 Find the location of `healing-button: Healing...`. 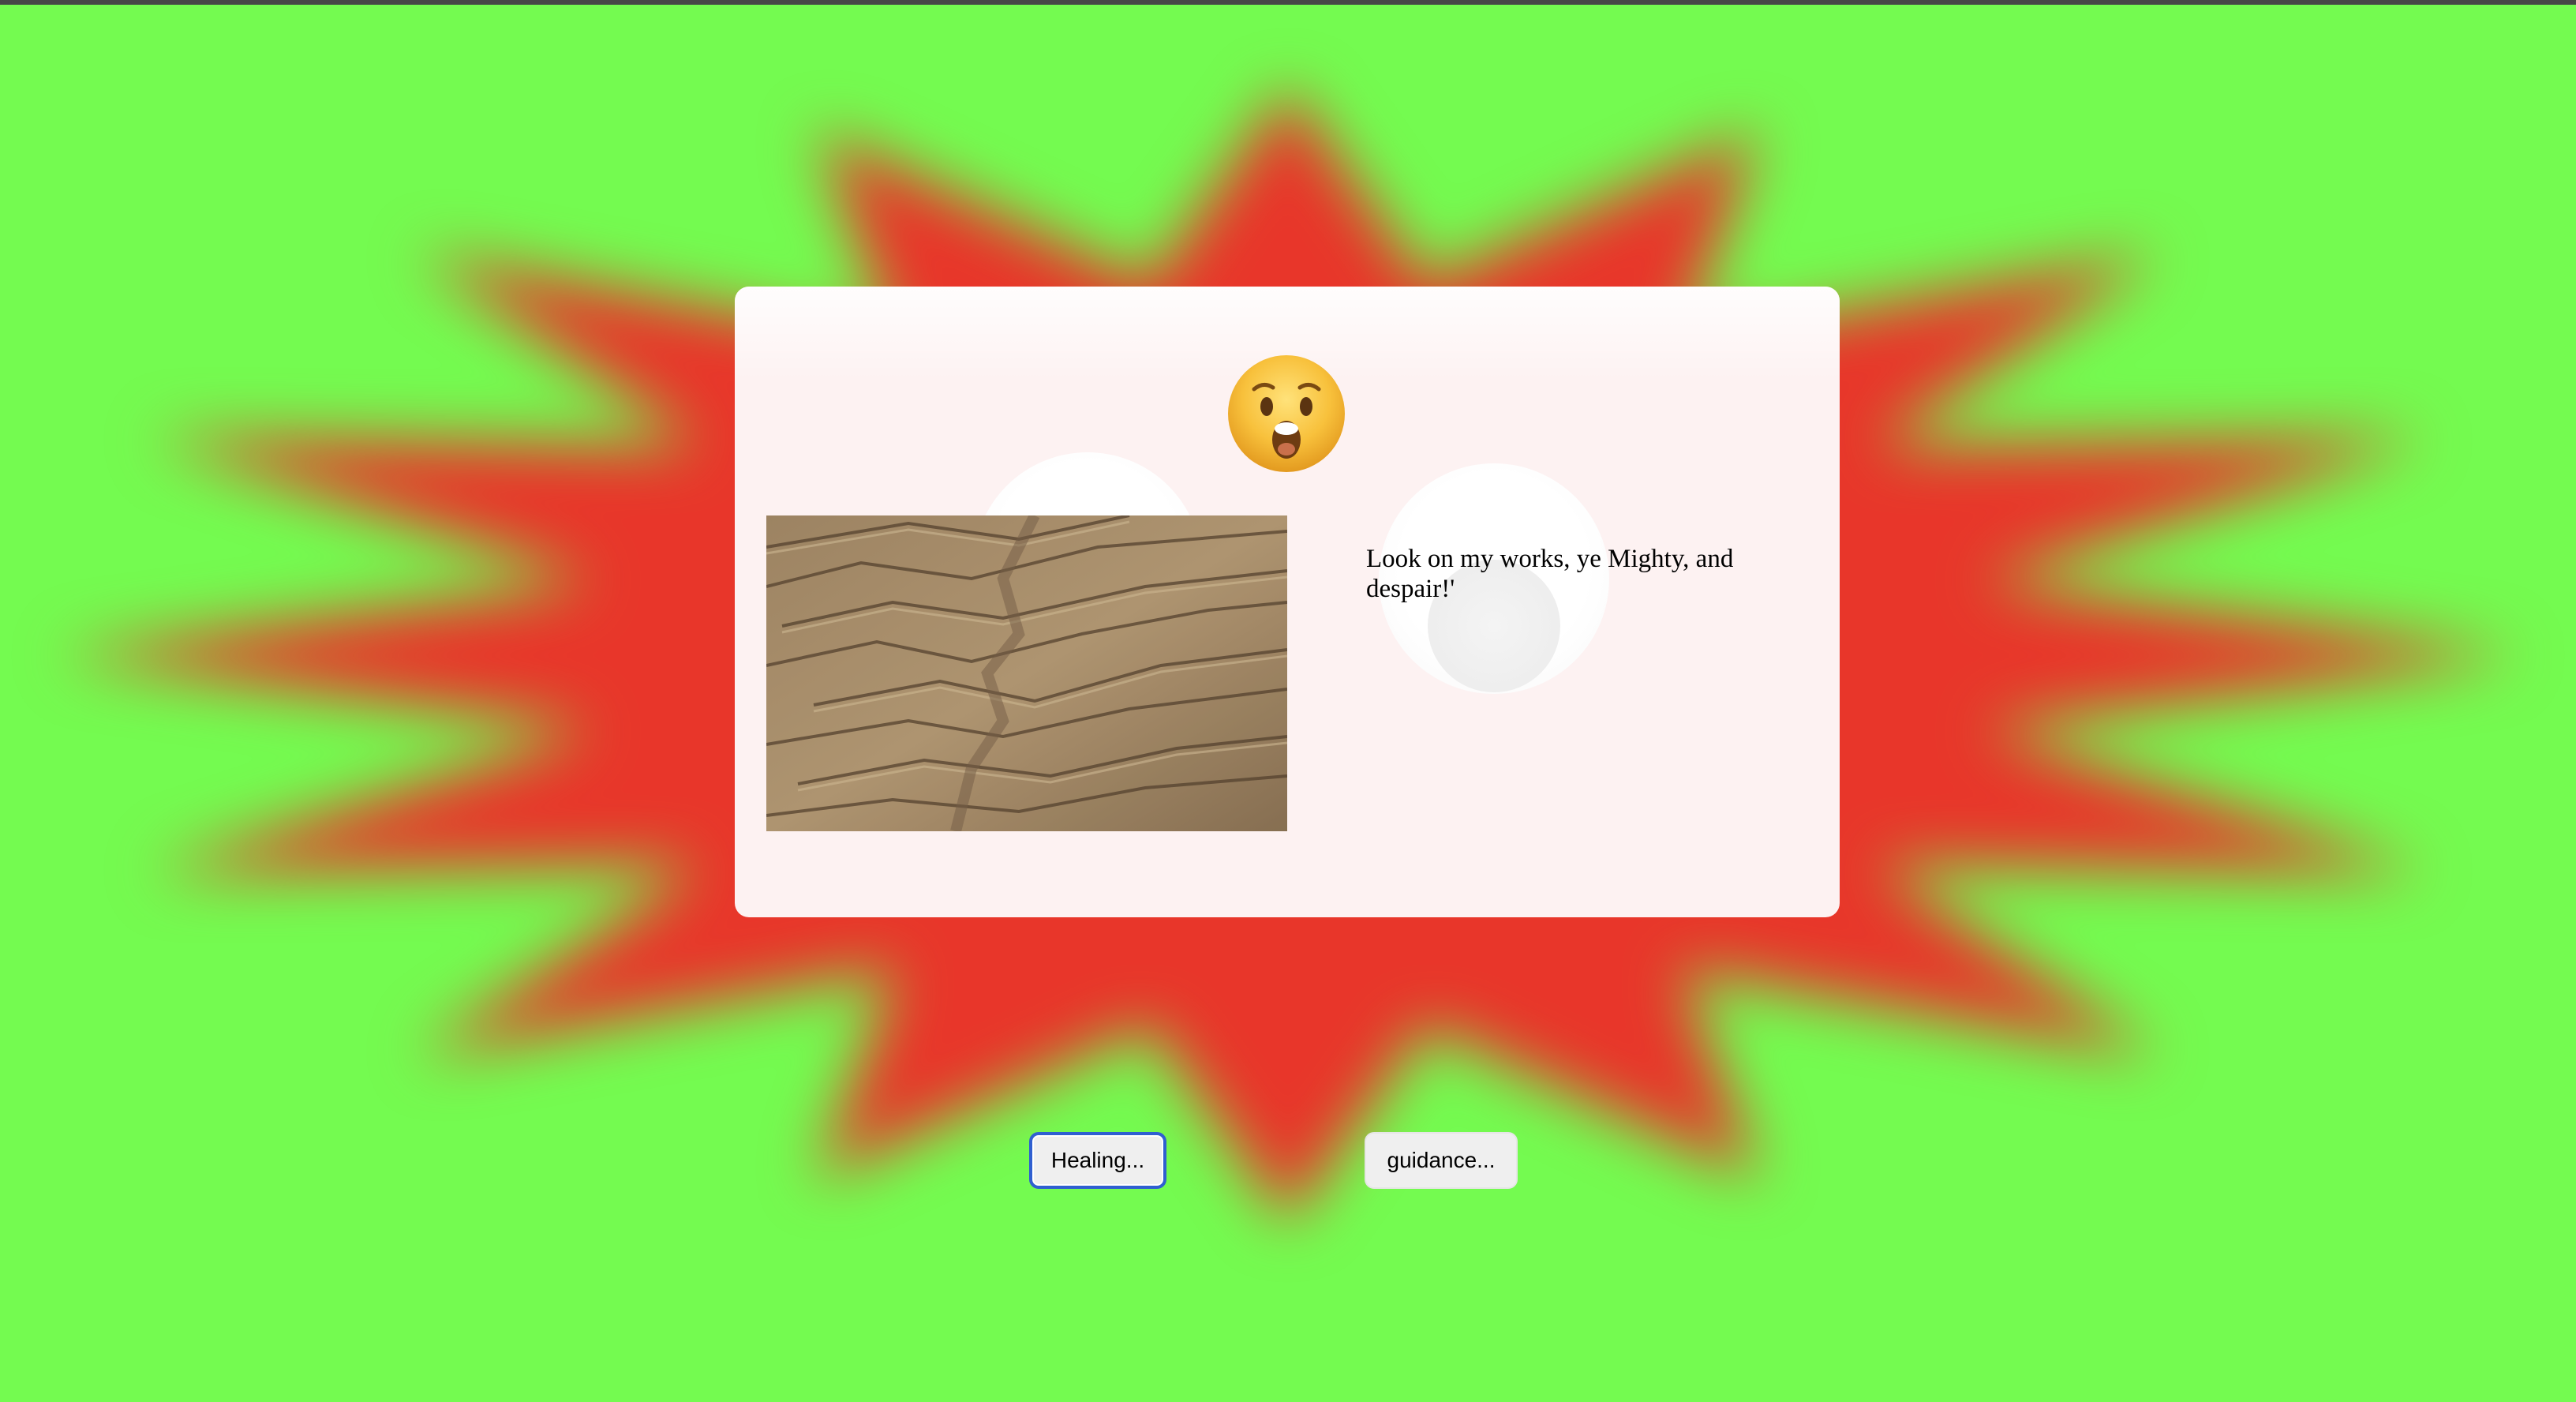

healing-button: Healing... is located at coordinates (1097, 1160).